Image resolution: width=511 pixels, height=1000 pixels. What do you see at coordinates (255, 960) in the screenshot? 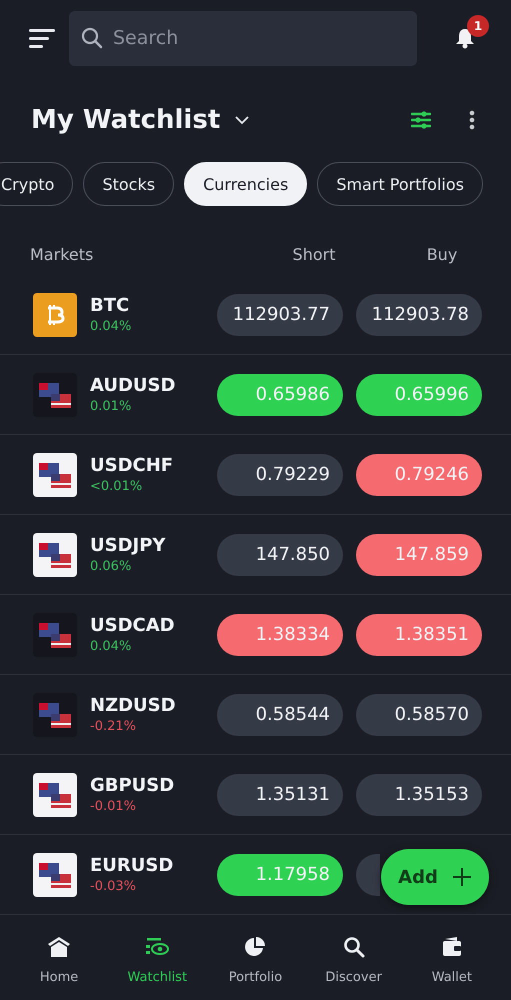
I see `nav-tab: Portfolio` at bounding box center [255, 960].